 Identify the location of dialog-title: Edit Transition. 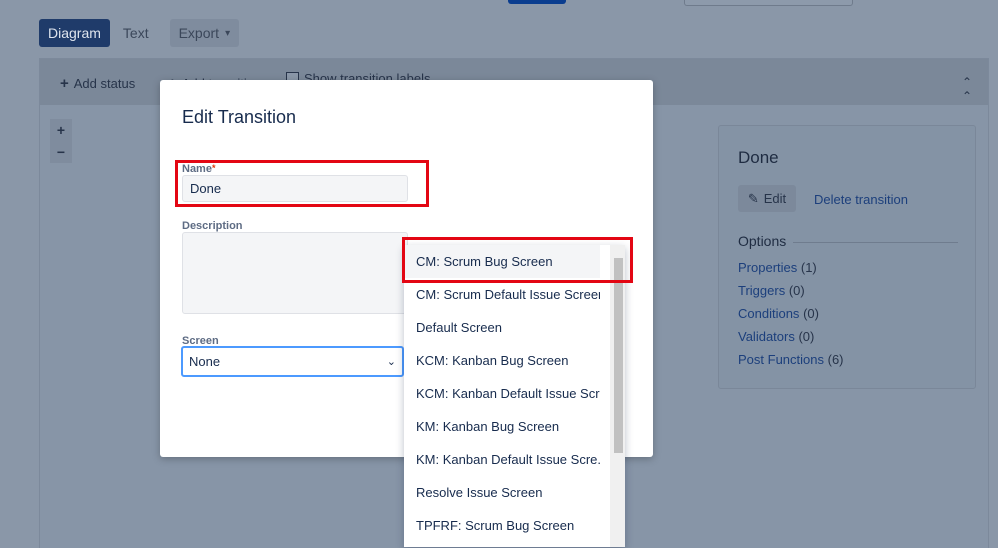
(239, 117).